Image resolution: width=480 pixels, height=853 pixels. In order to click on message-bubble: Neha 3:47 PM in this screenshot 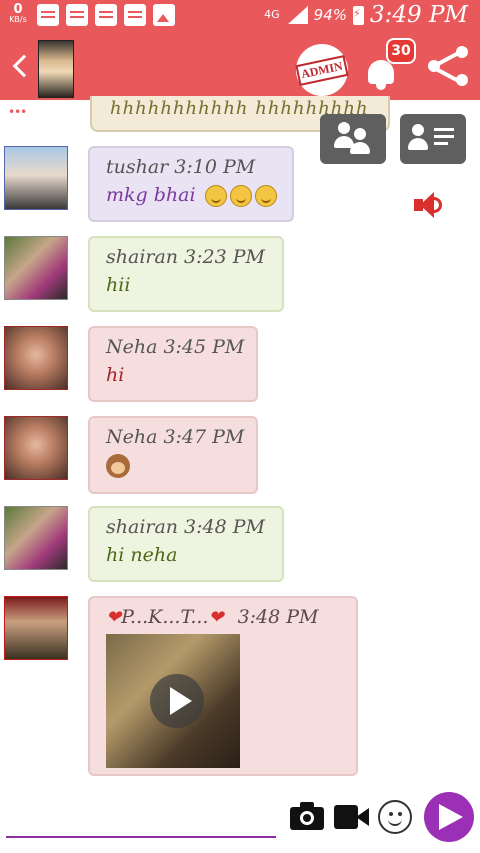, I will do `click(173, 455)`.